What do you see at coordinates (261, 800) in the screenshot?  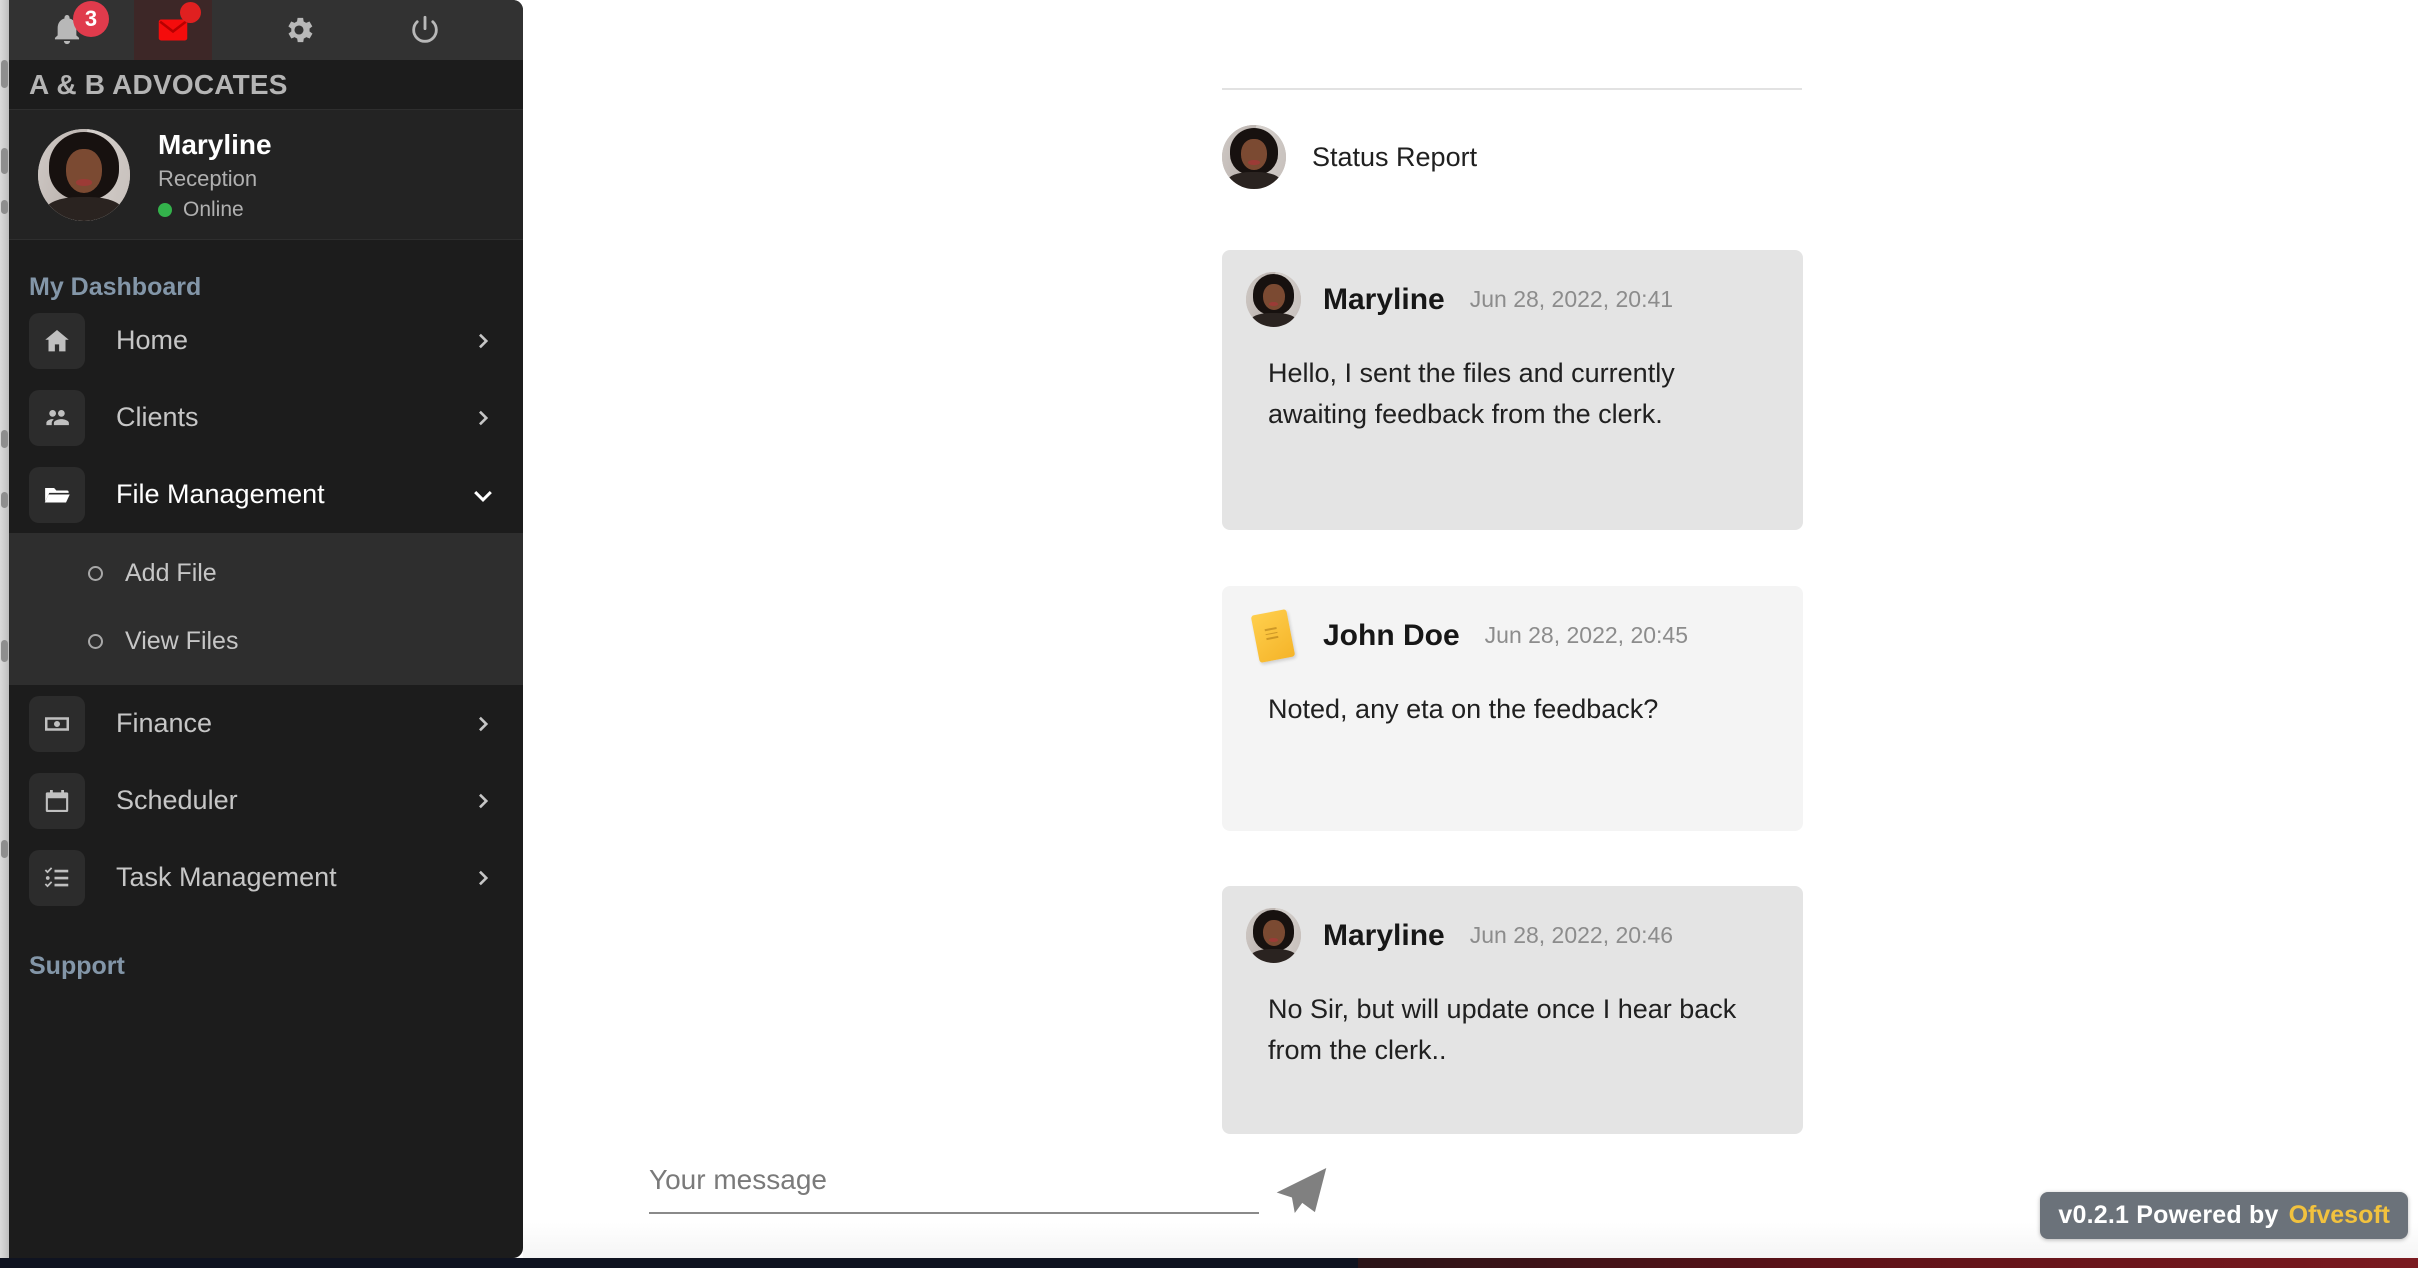 I see `sidebar-item-scheduler: Scheduler` at bounding box center [261, 800].